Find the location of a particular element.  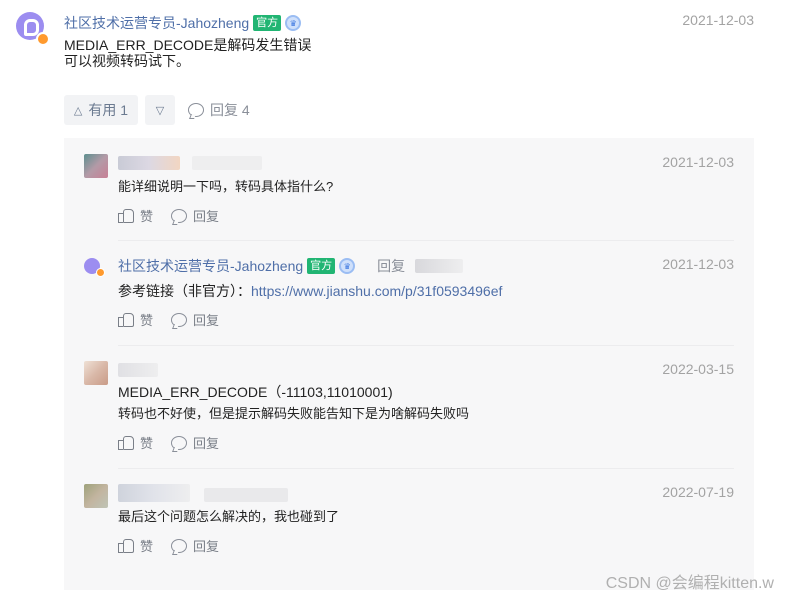

triangle-down-icon: ▽ is located at coordinates (160, 110).